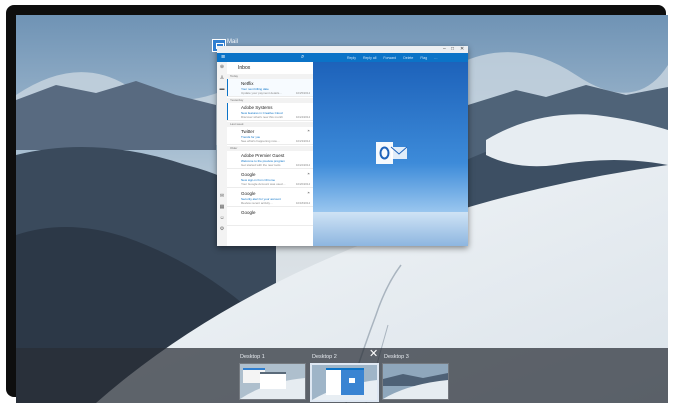 The image size is (673, 403). Describe the element at coordinates (257, 107) in the screenshot. I see `message-sender: Adobe Systems` at that location.